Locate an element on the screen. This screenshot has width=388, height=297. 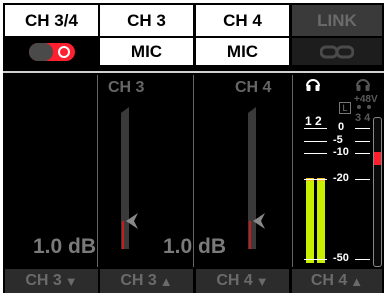
tab-ch34-label: CH 3/4 is located at coordinates (51, 20).